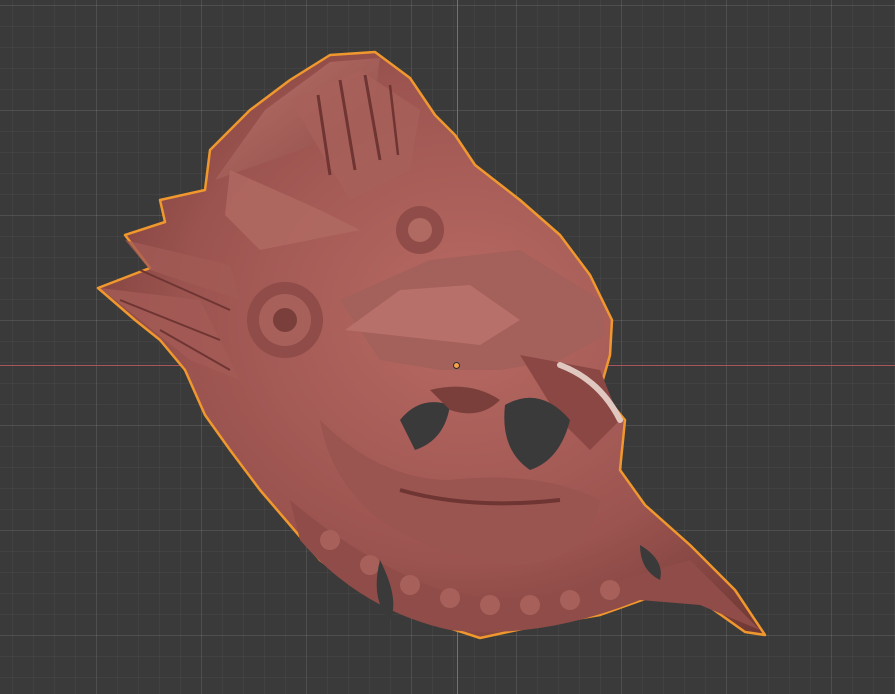 The width and height of the screenshot is (895, 694). What do you see at coordinates (456, 365) in the screenshot?
I see `object-origin-icon` at bounding box center [456, 365].